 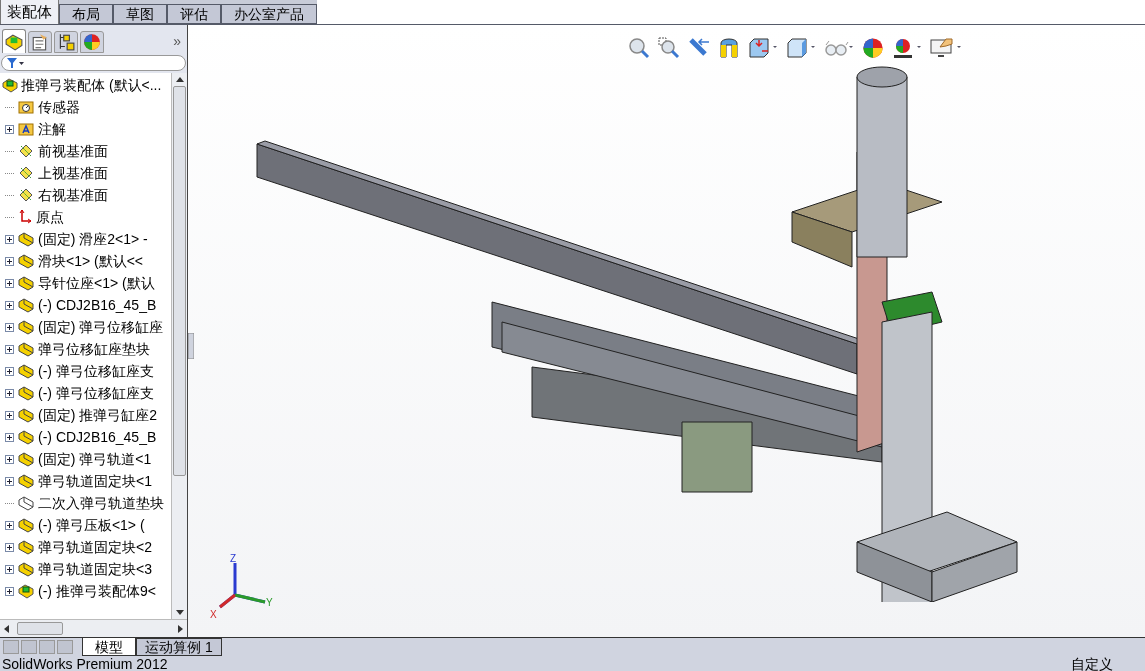 I want to click on scene-icon, so click(x=907, y=48).